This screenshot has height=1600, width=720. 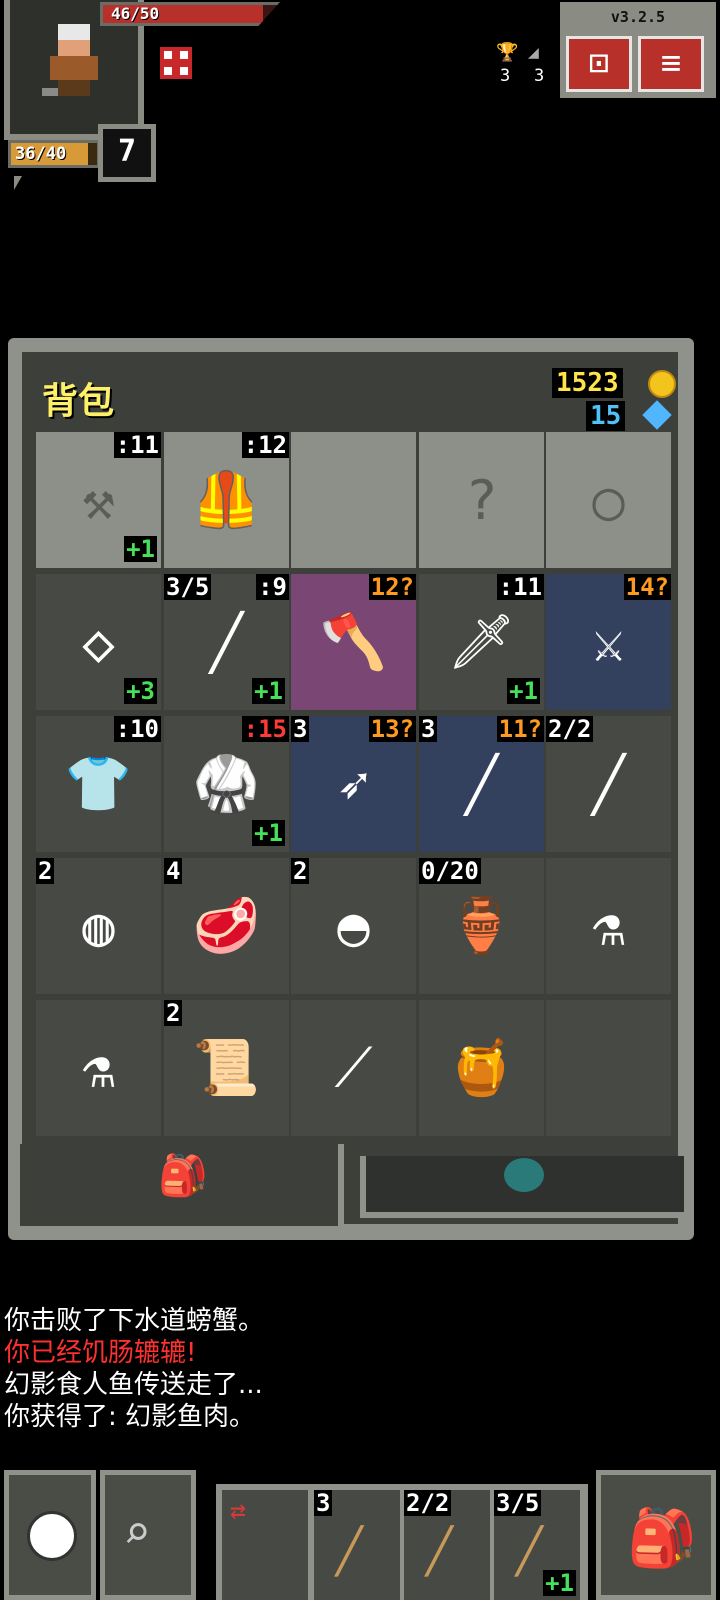 I want to click on inventory-slot-shortsword: 🗡 :11 +1, so click(x=481, y=642).